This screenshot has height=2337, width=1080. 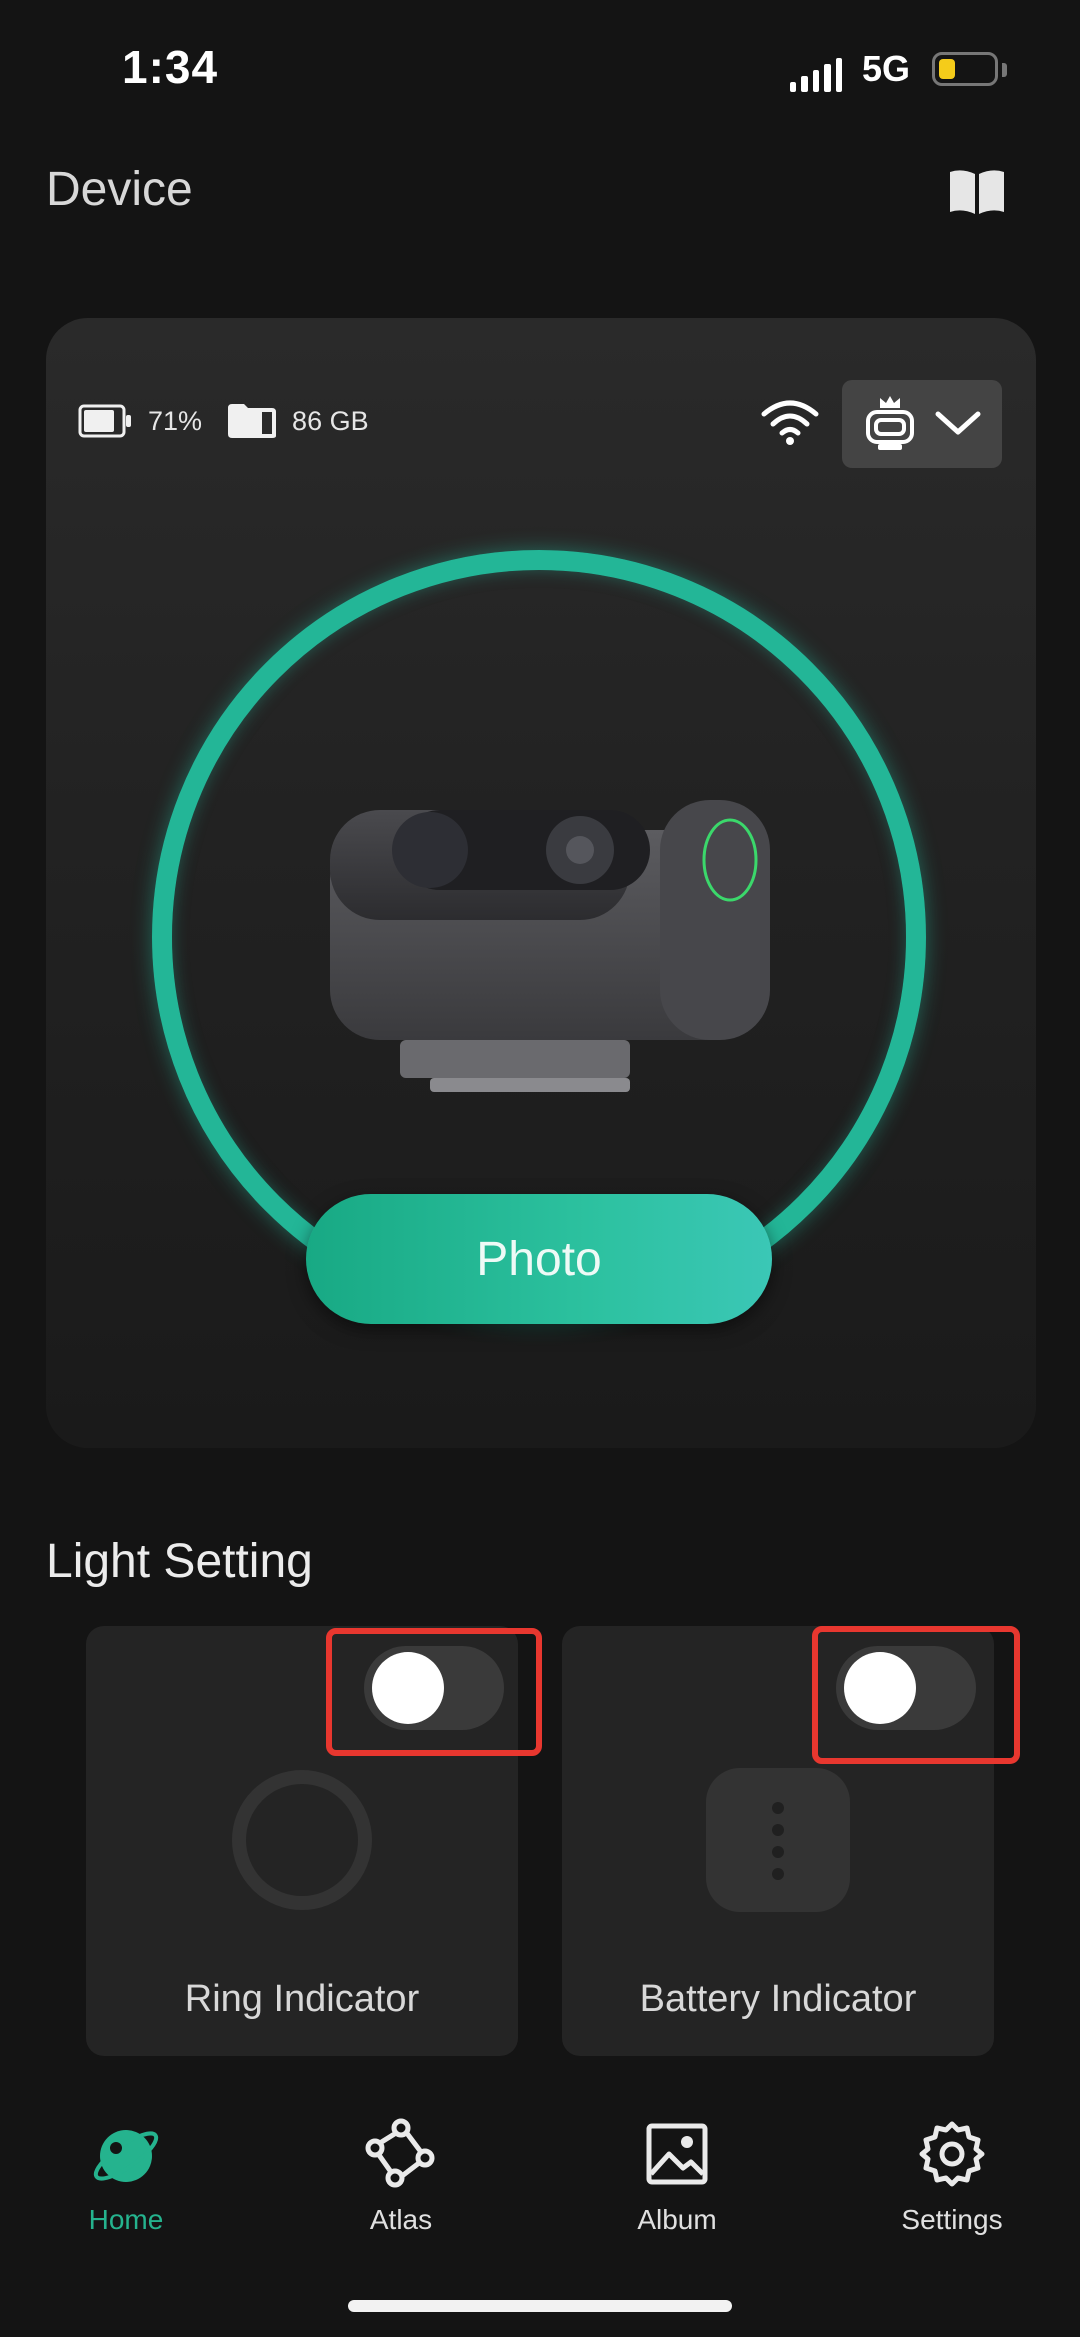 I want to click on nav-atlas-label: Atlas, so click(x=401, y=2219).